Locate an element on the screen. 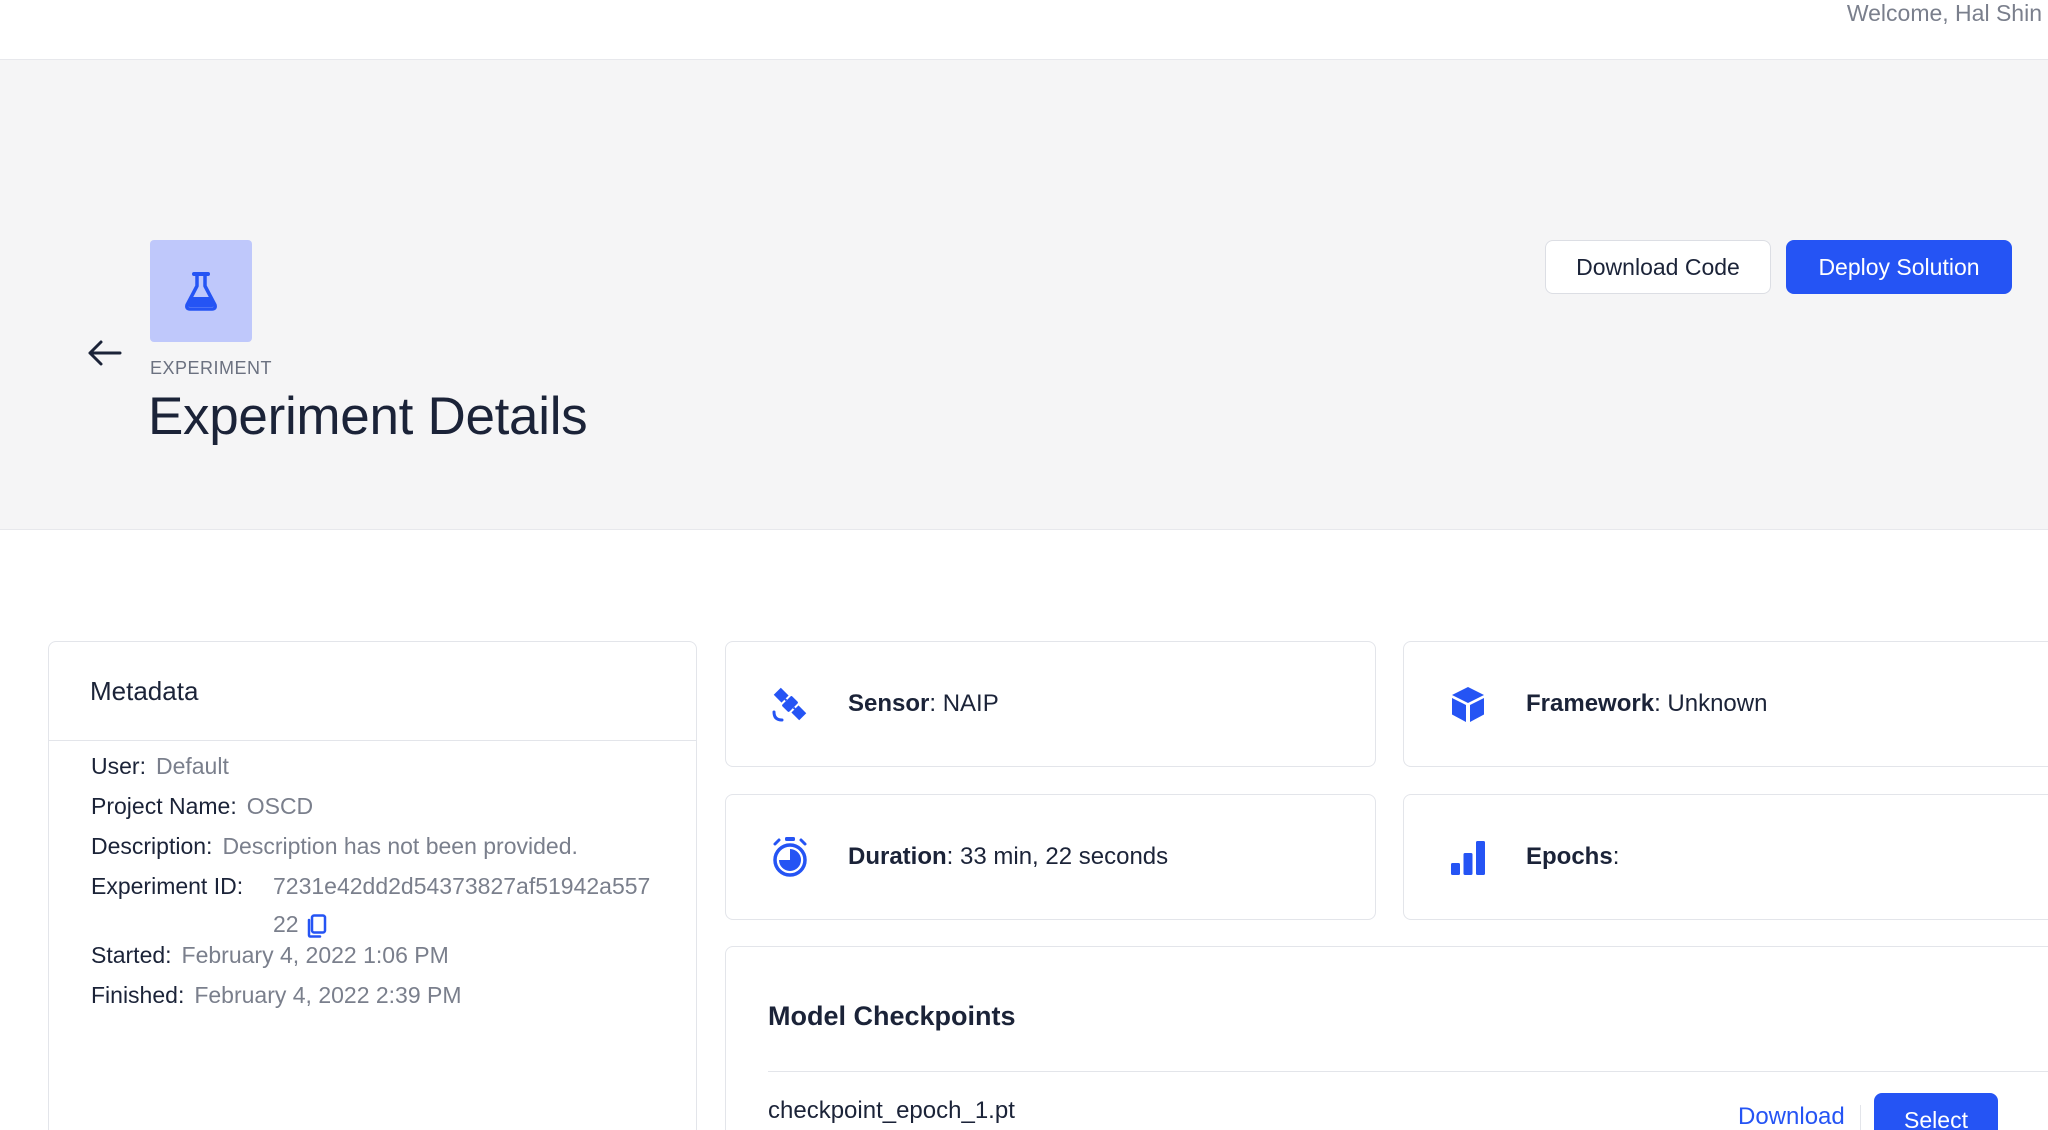 This screenshot has width=2048, height=1130. download-code-button: Download Code is located at coordinates (1658, 267).